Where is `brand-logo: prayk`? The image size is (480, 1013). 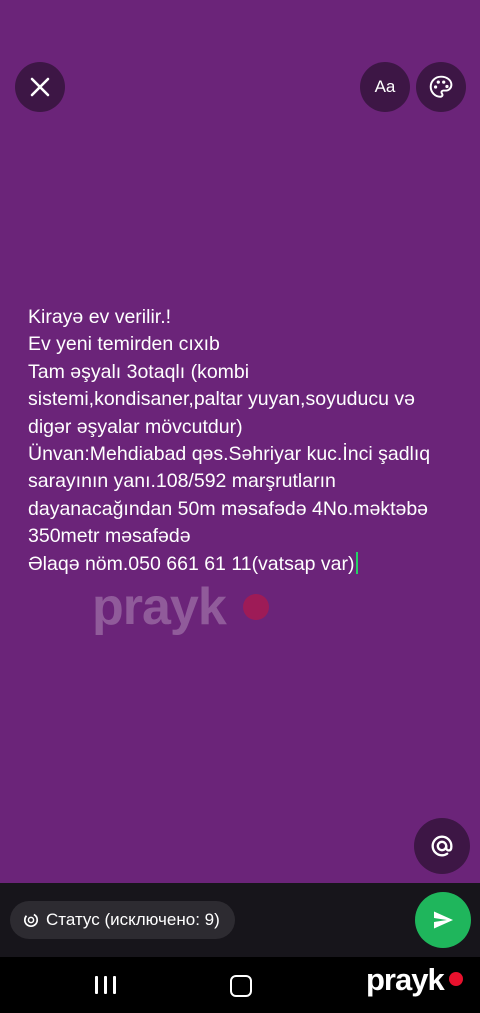 brand-logo: prayk is located at coordinates (405, 979).